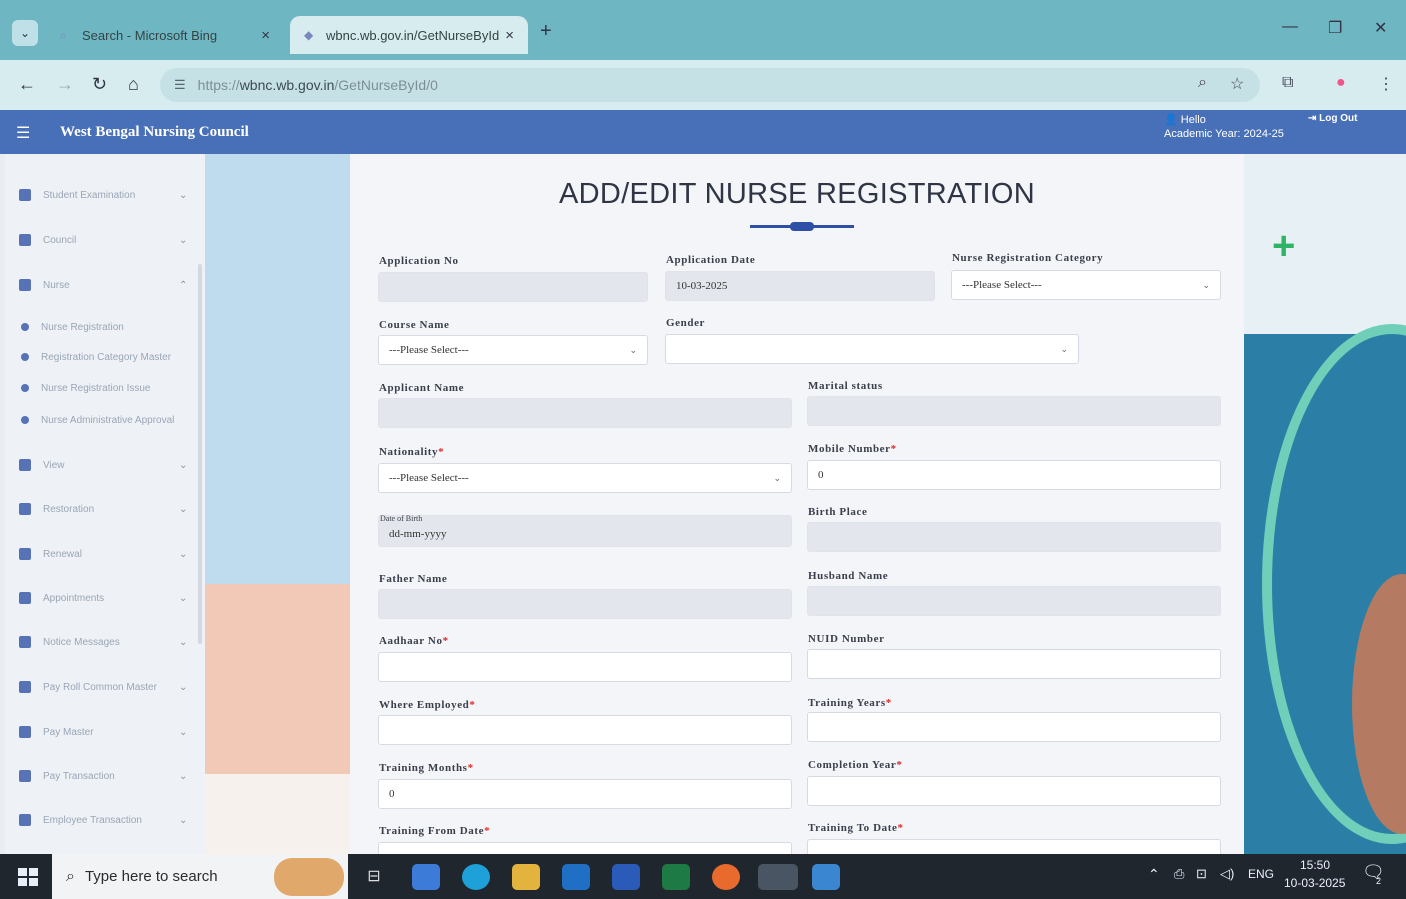 This screenshot has width=1406, height=899. What do you see at coordinates (1014, 601) in the screenshot?
I see `husband-name-field` at bounding box center [1014, 601].